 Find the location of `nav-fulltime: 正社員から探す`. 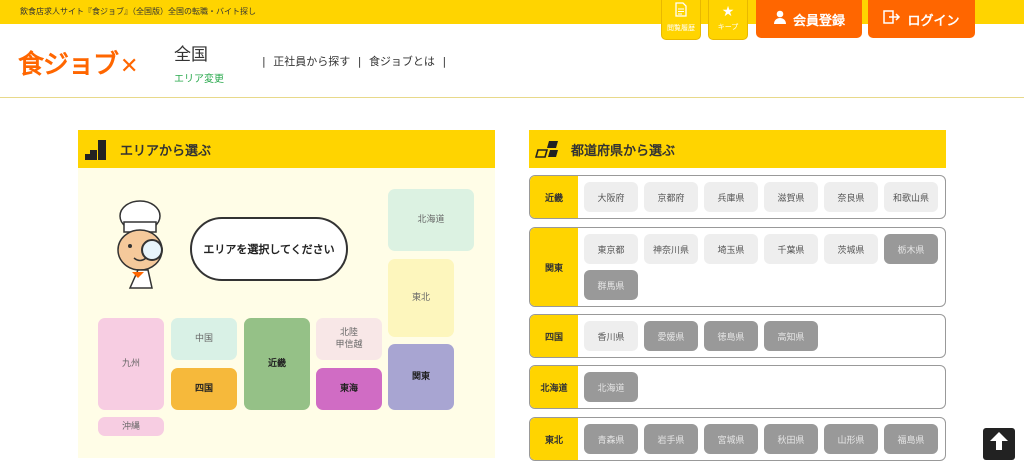

nav-fulltime: 正社員から探す is located at coordinates (311, 61).